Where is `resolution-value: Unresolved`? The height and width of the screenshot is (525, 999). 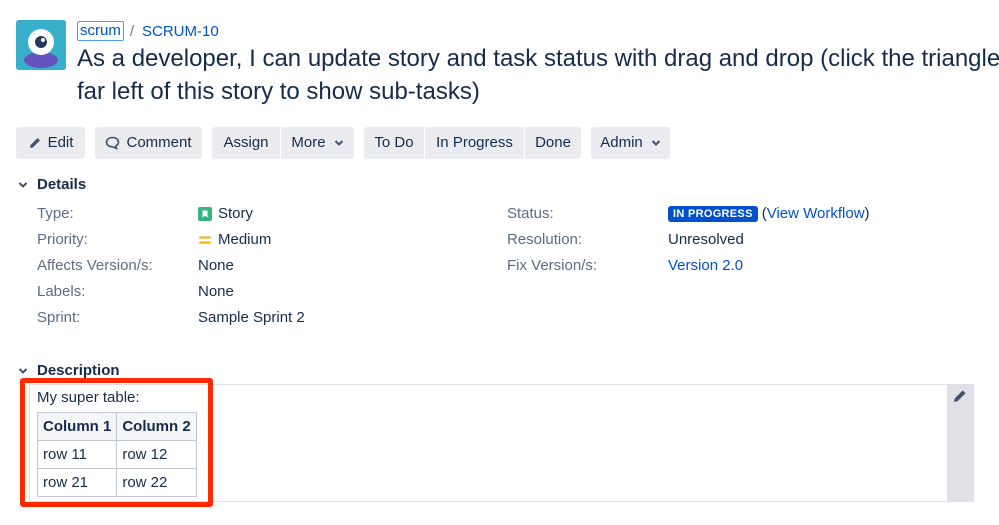
resolution-value: Unresolved is located at coordinates (706, 239).